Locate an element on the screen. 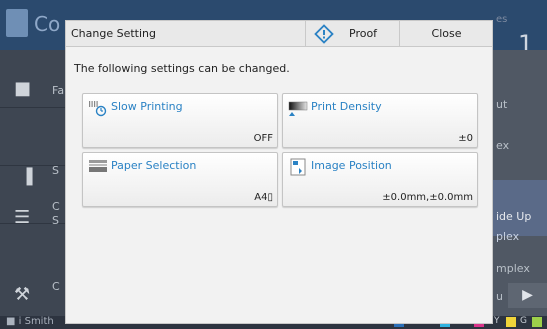  right-item: mplex is located at coordinates (513, 268).